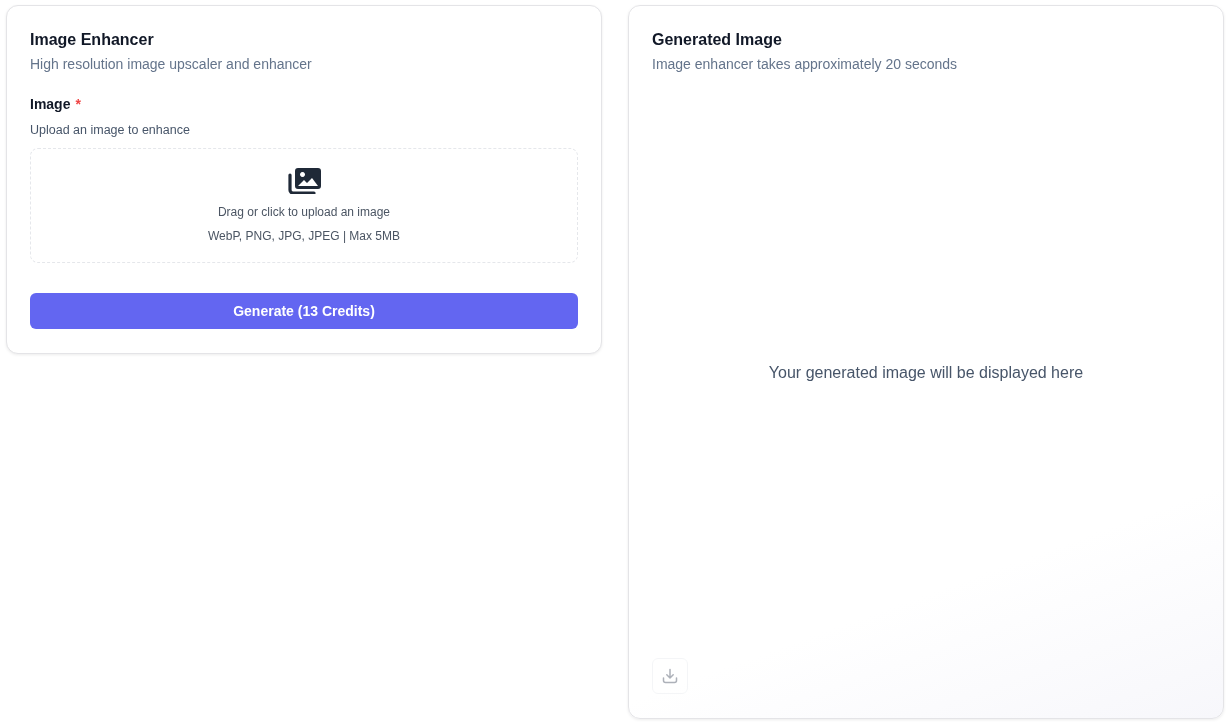 The height and width of the screenshot is (727, 1231). I want to click on empty-state-text: Your generated image will be displayed here, so click(926, 373).